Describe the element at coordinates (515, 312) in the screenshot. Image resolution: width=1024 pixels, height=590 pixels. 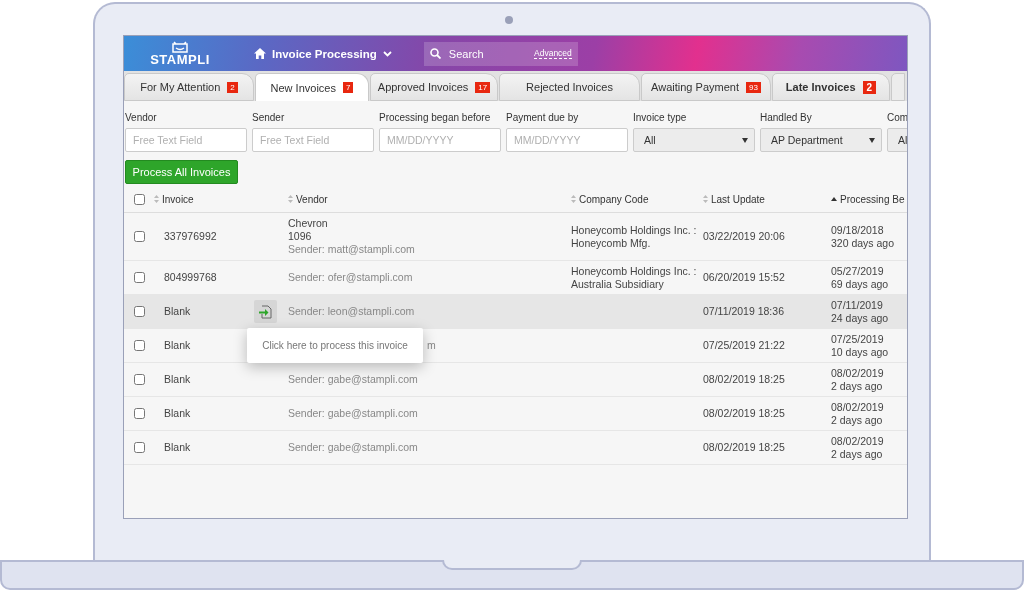
I see `table-row: Blank Sender: leon@stampli.com 07/11/2019 18:36 07/11/2019 24 days ago` at that location.